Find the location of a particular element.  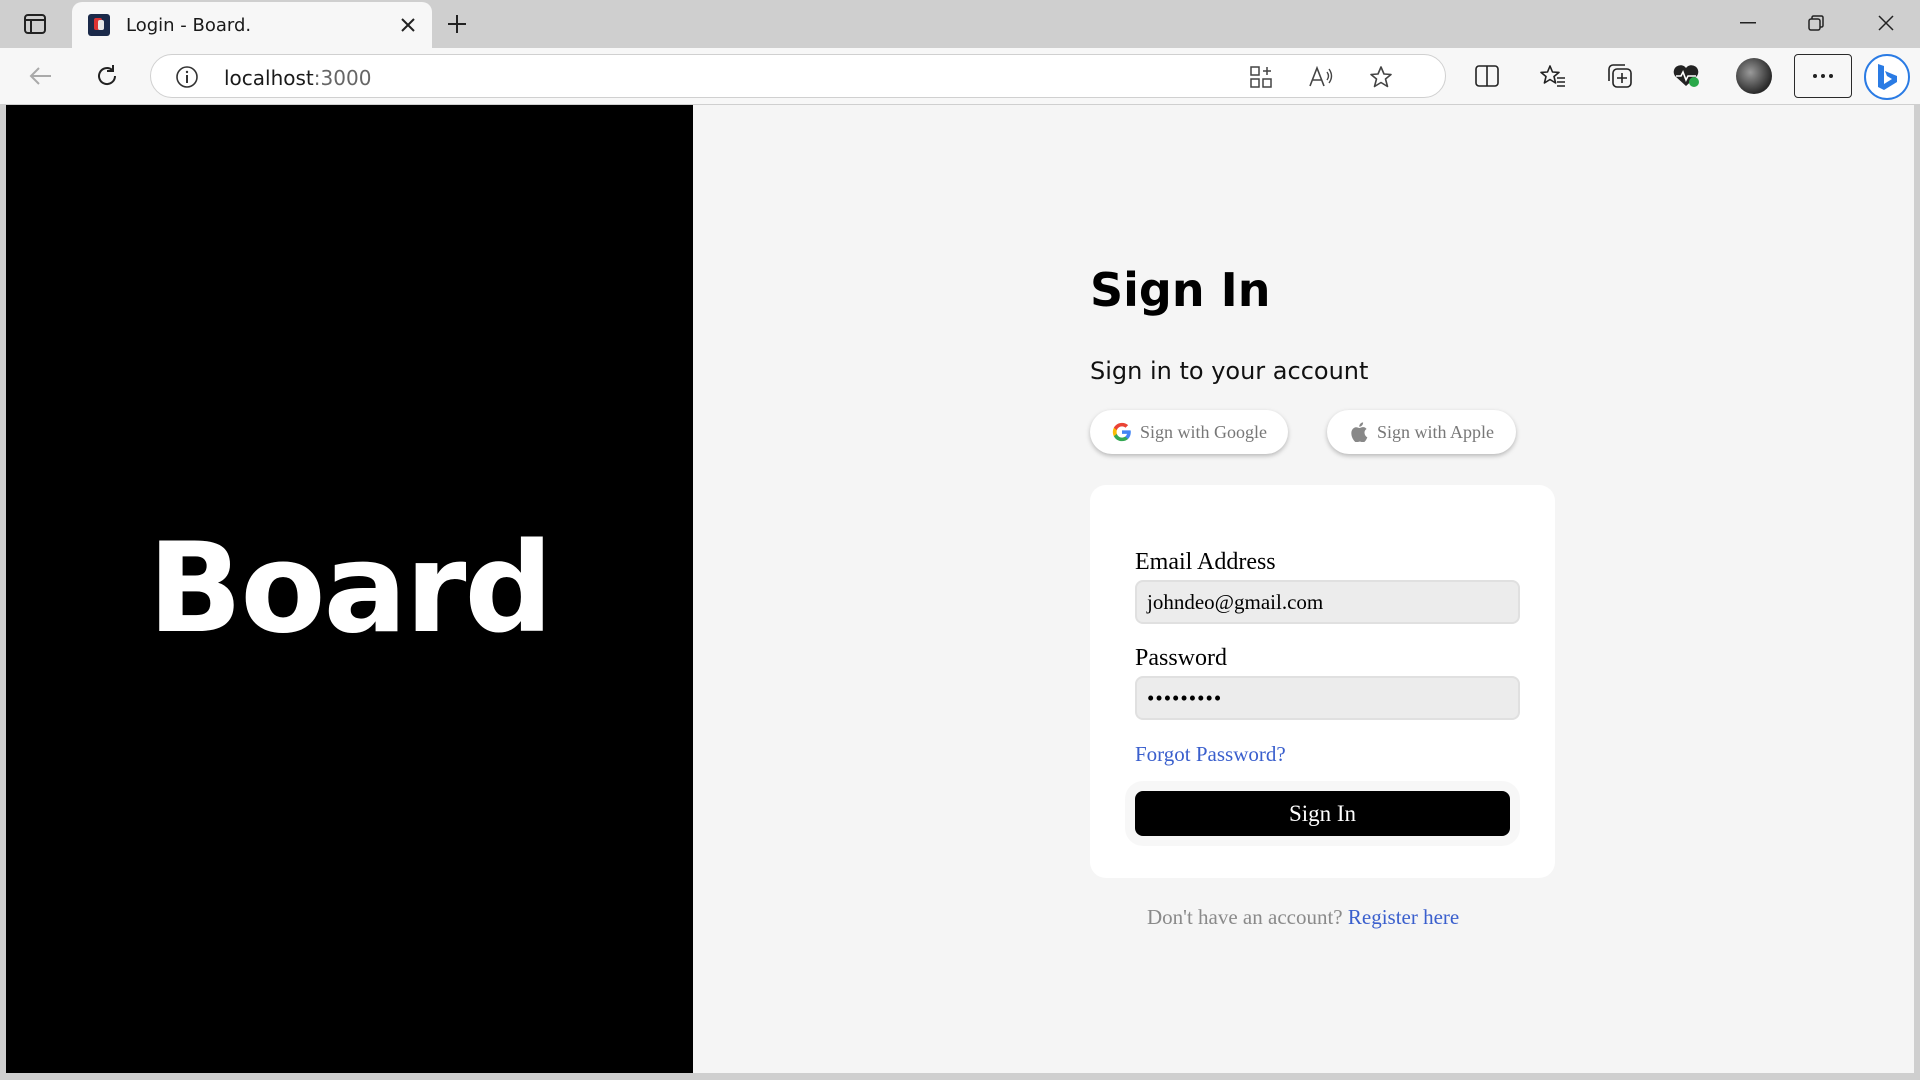

tab-close-button is located at coordinates (408, 25).